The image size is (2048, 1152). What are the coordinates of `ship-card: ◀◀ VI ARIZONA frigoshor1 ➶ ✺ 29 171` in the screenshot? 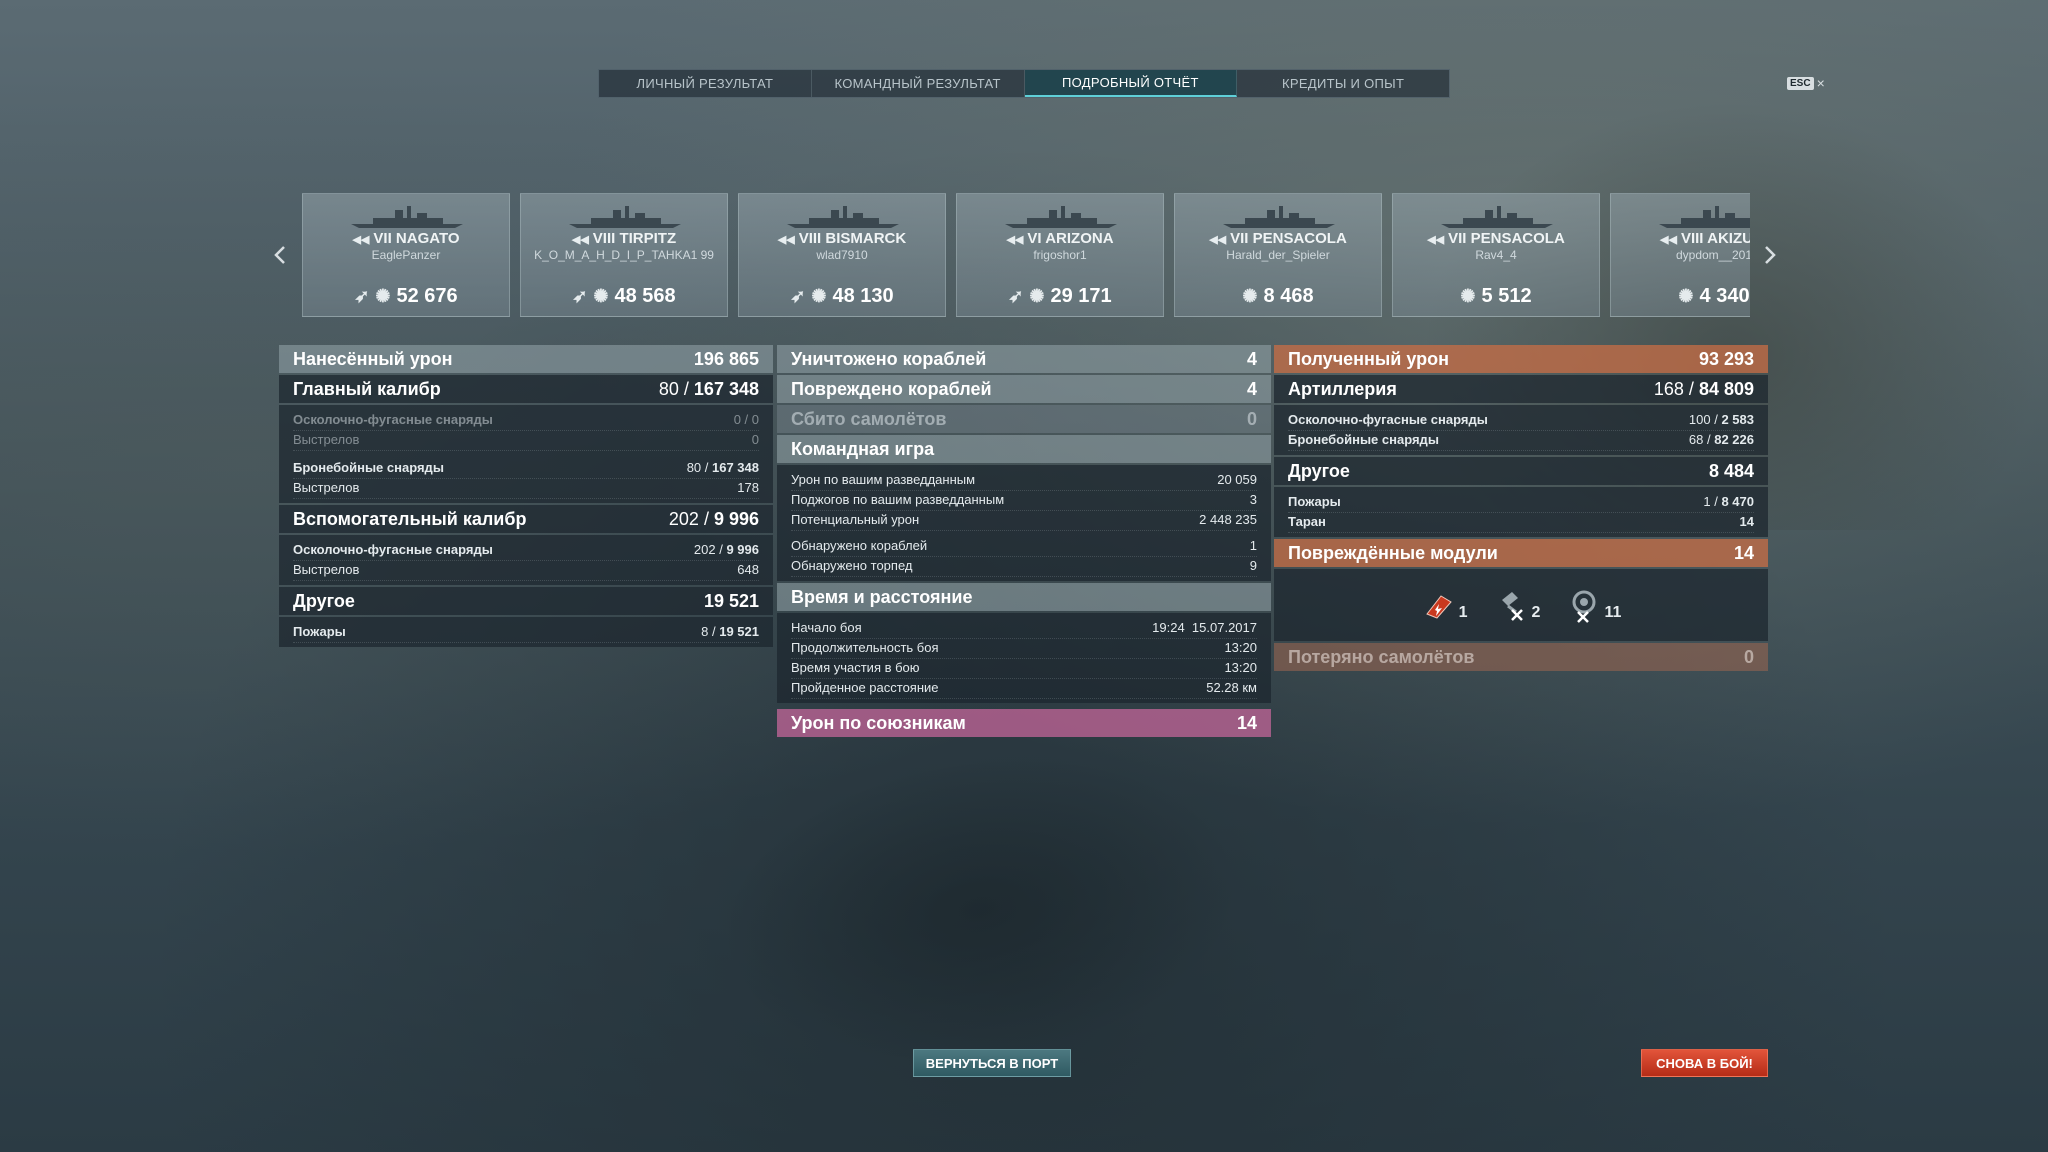 It's located at (1060, 255).